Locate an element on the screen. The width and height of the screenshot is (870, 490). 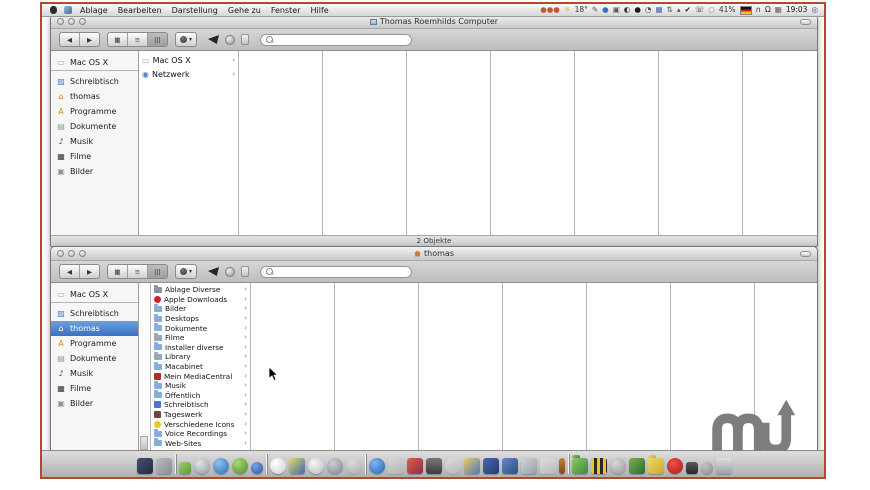
temperature-reading: 18° is located at coordinates (581, 10).